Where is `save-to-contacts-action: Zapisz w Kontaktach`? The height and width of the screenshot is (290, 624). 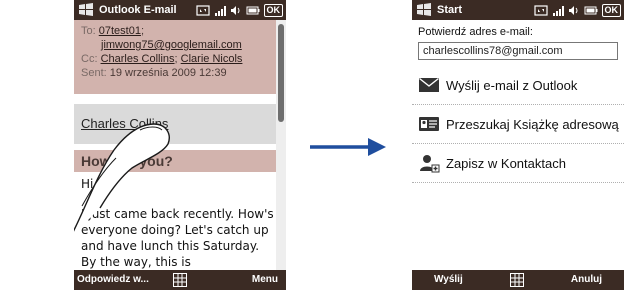 save-to-contacts-action: Zapisz w Kontaktach is located at coordinates (518, 163).